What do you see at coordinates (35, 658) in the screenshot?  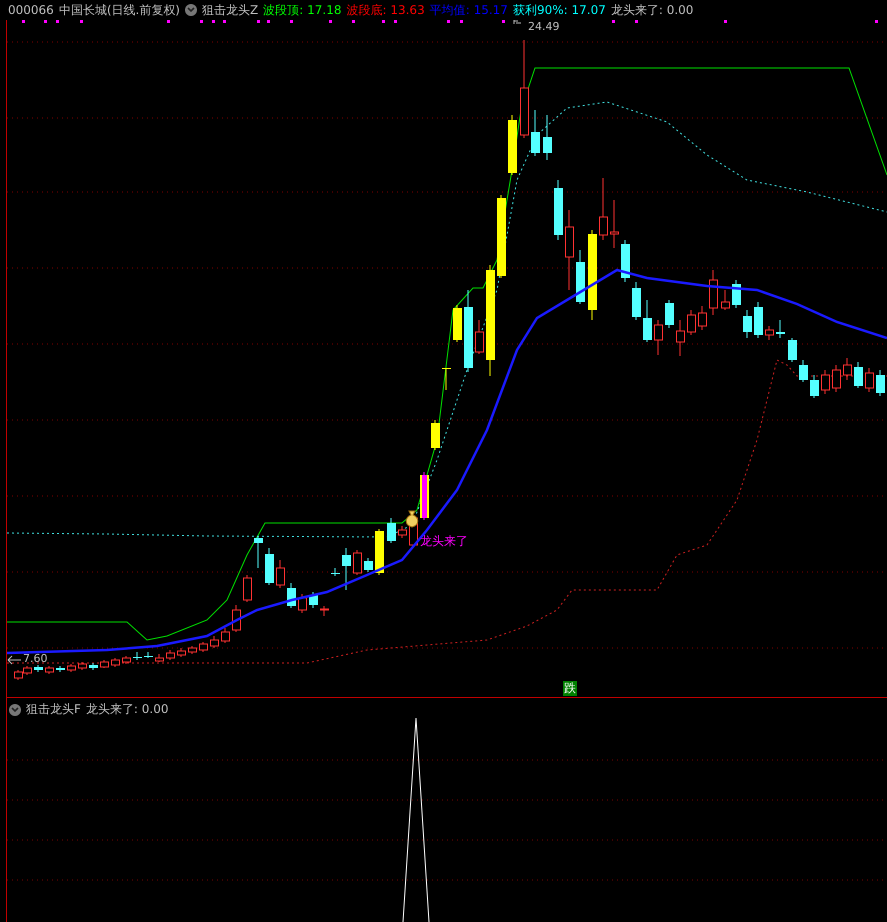 I see `low-price-label: 7.60` at bounding box center [35, 658].